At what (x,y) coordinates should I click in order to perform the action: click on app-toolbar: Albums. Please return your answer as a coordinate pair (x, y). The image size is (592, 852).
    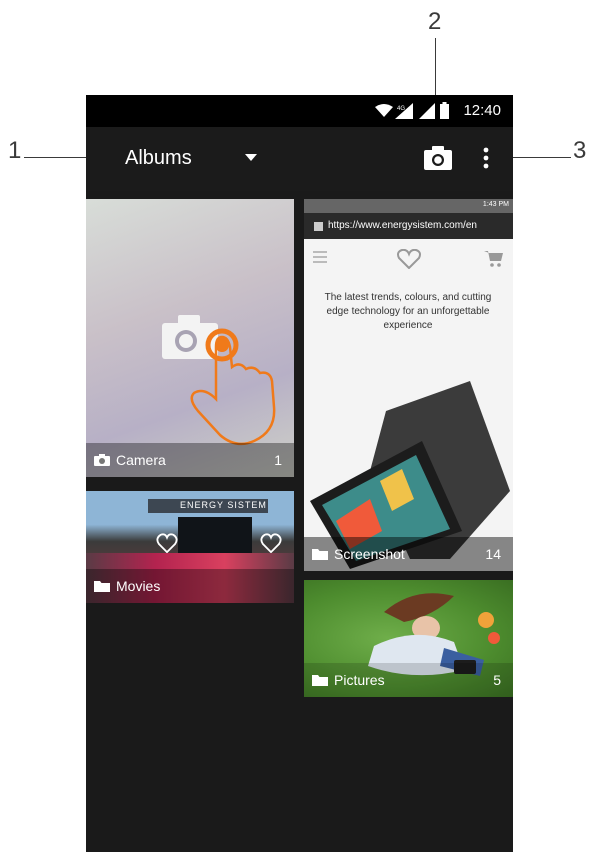
    Looking at the image, I should click on (299, 159).